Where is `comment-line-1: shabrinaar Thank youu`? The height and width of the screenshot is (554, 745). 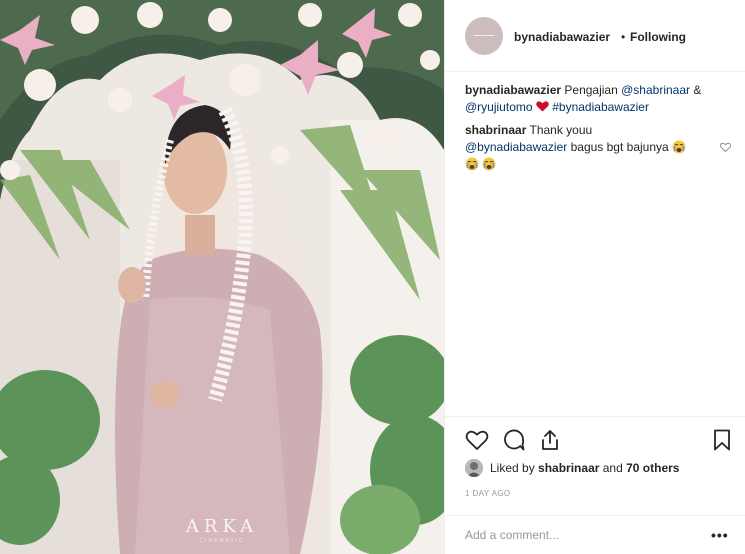 comment-line-1: shabrinaar Thank youu is located at coordinates (600, 130).